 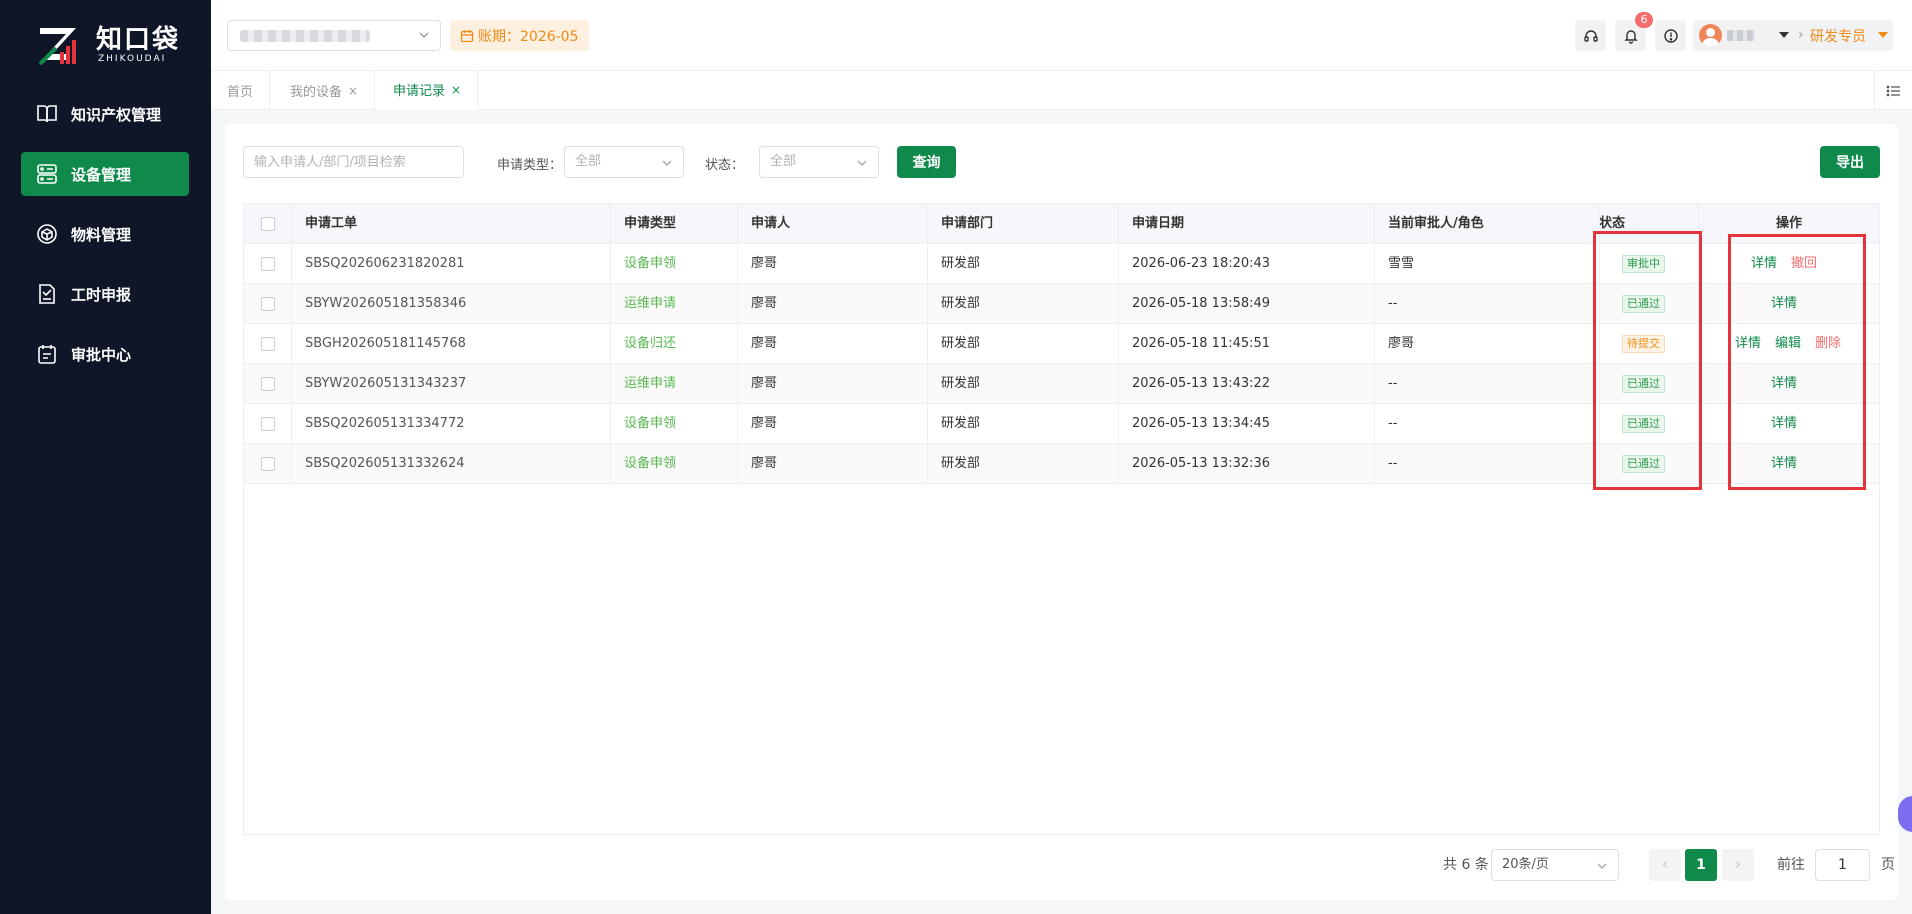 What do you see at coordinates (926, 162) in the screenshot?
I see `query-button: 查询` at bounding box center [926, 162].